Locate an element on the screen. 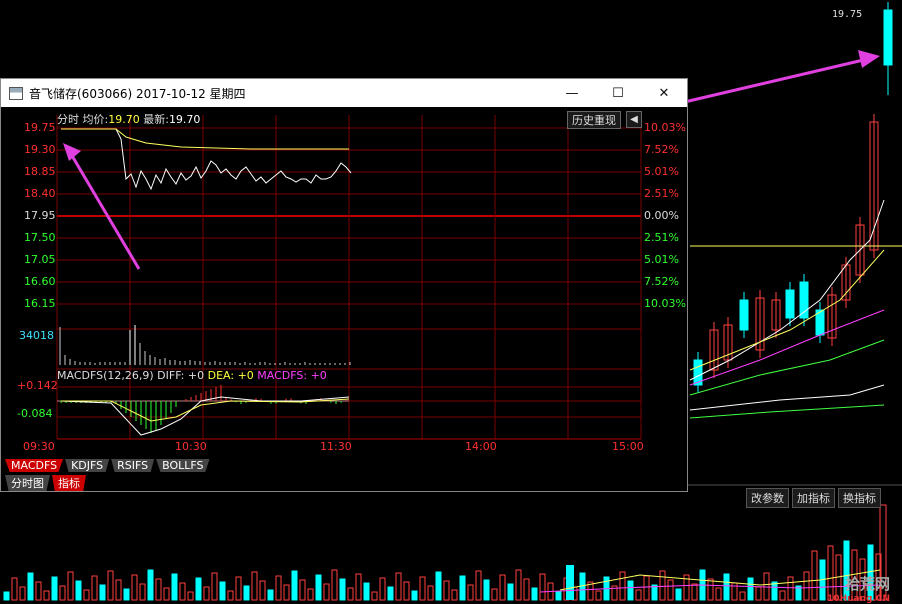 This screenshot has width=902, height=604. tab-bollfs: BOLLFS is located at coordinates (183, 465).